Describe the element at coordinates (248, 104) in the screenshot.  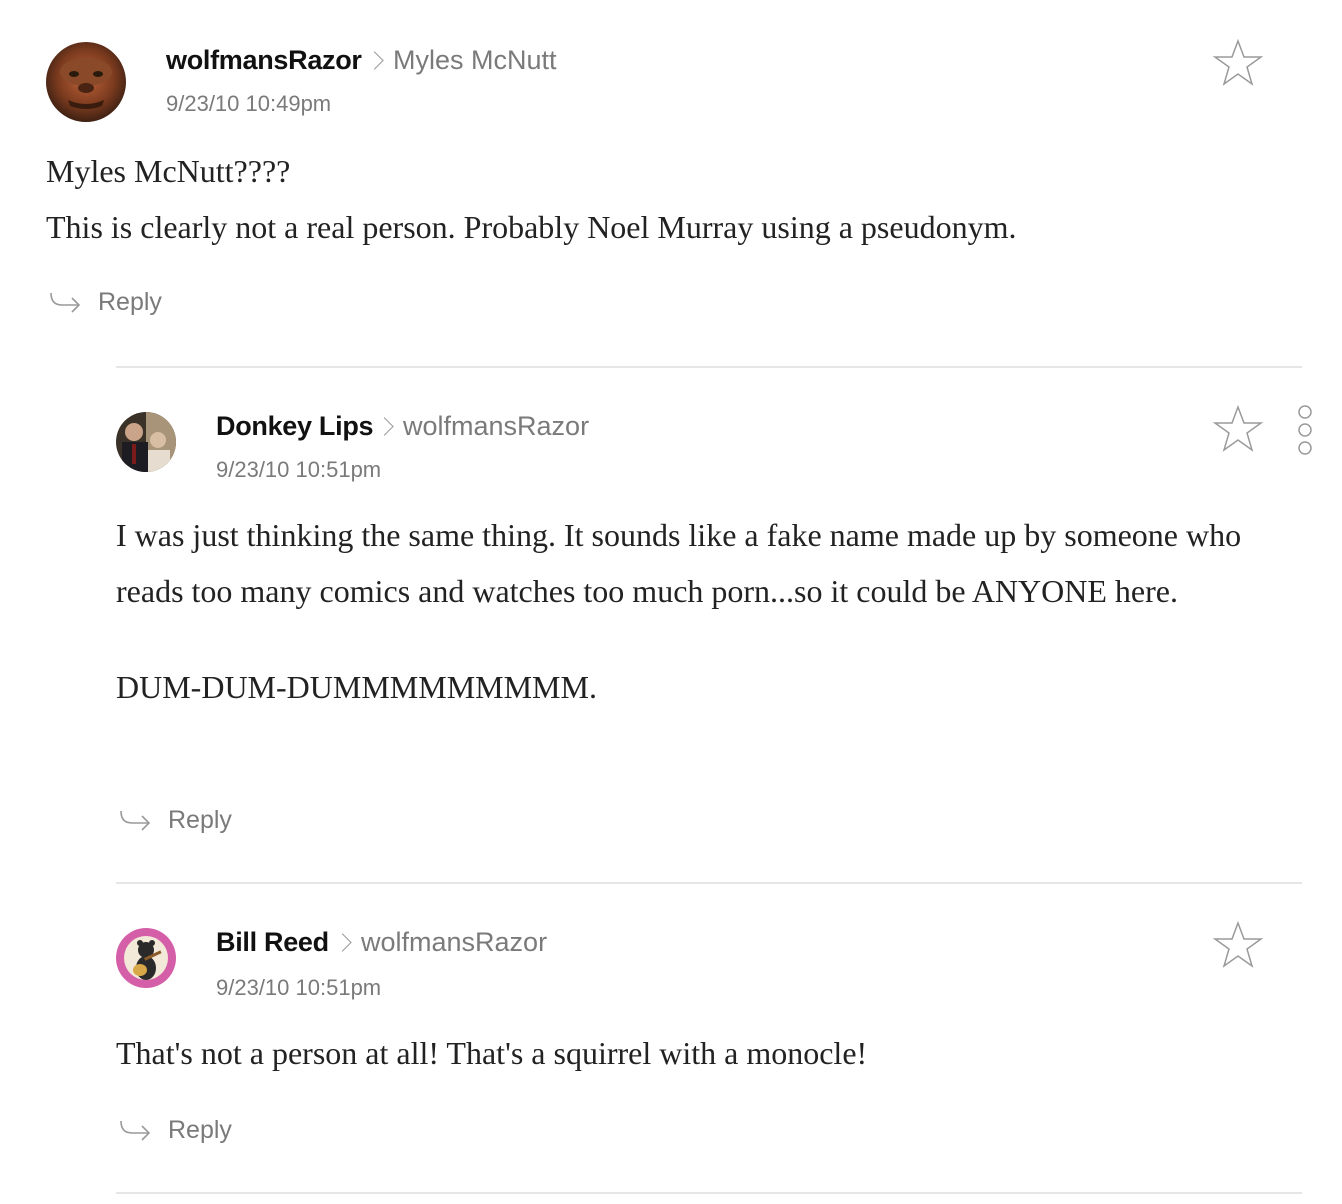
I see `timestamp: 9/23/10 10:49pm` at that location.